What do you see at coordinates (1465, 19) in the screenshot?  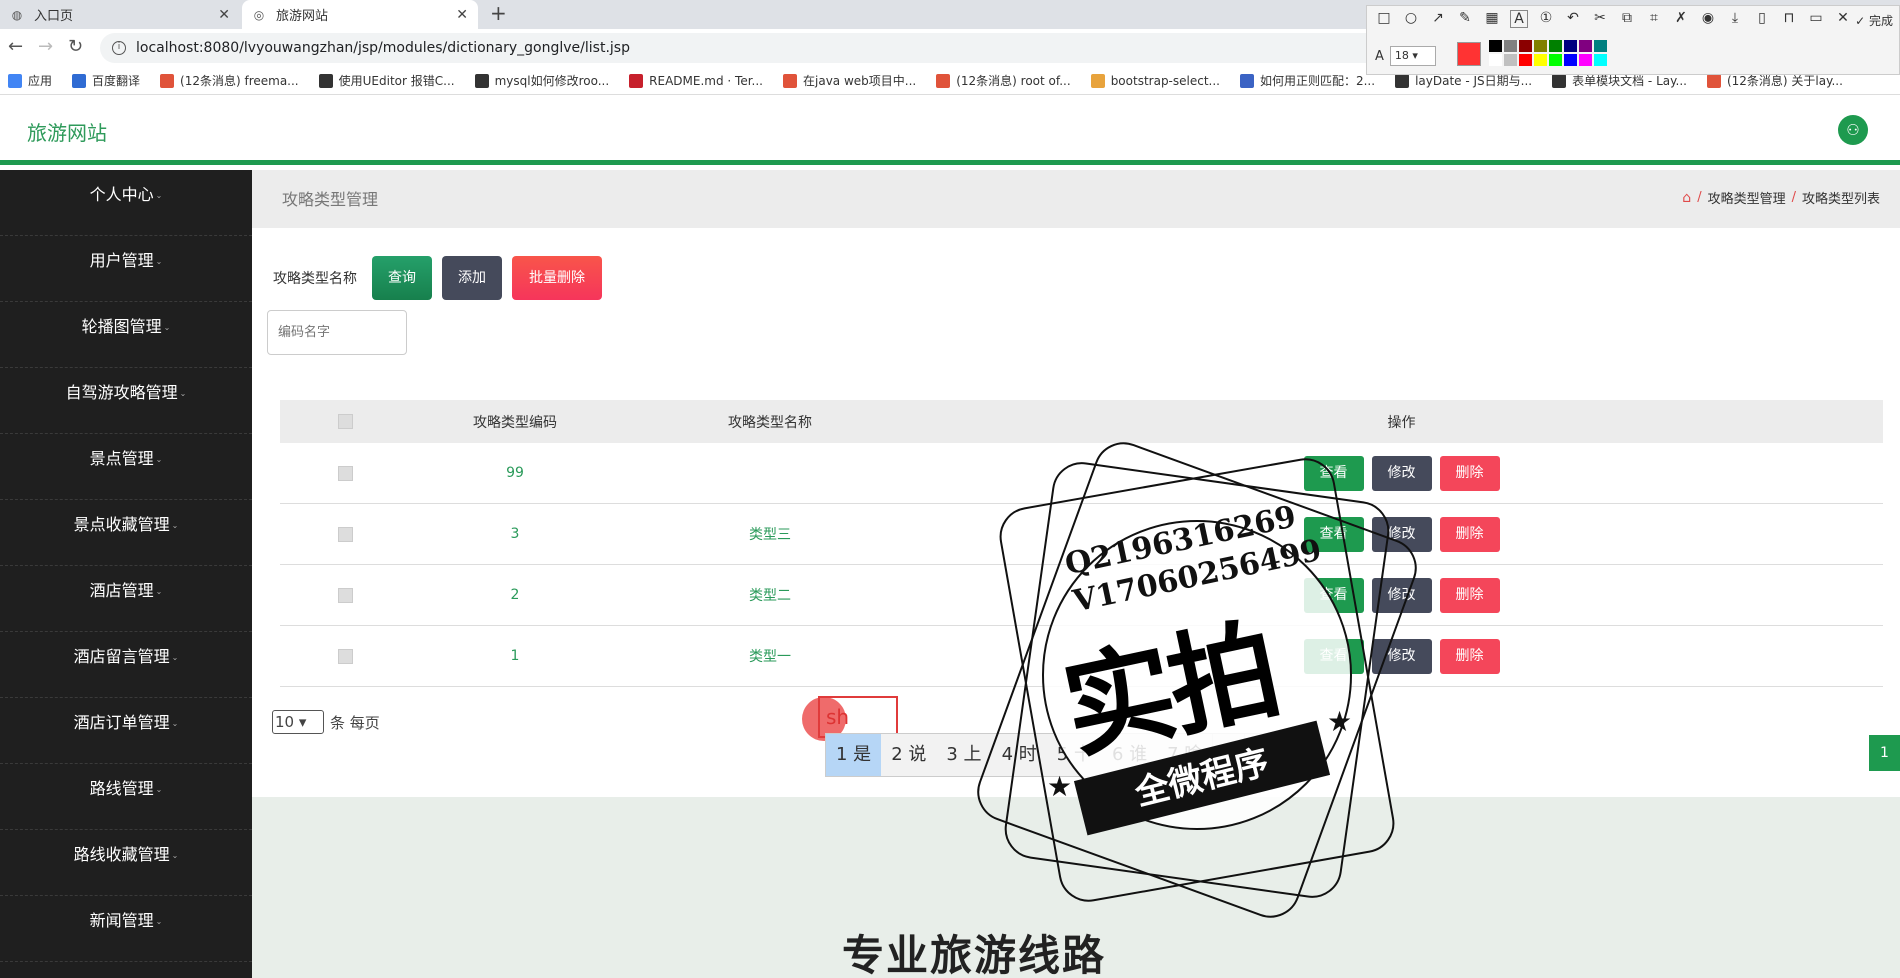 I see `pen-icon: ✎` at bounding box center [1465, 19].